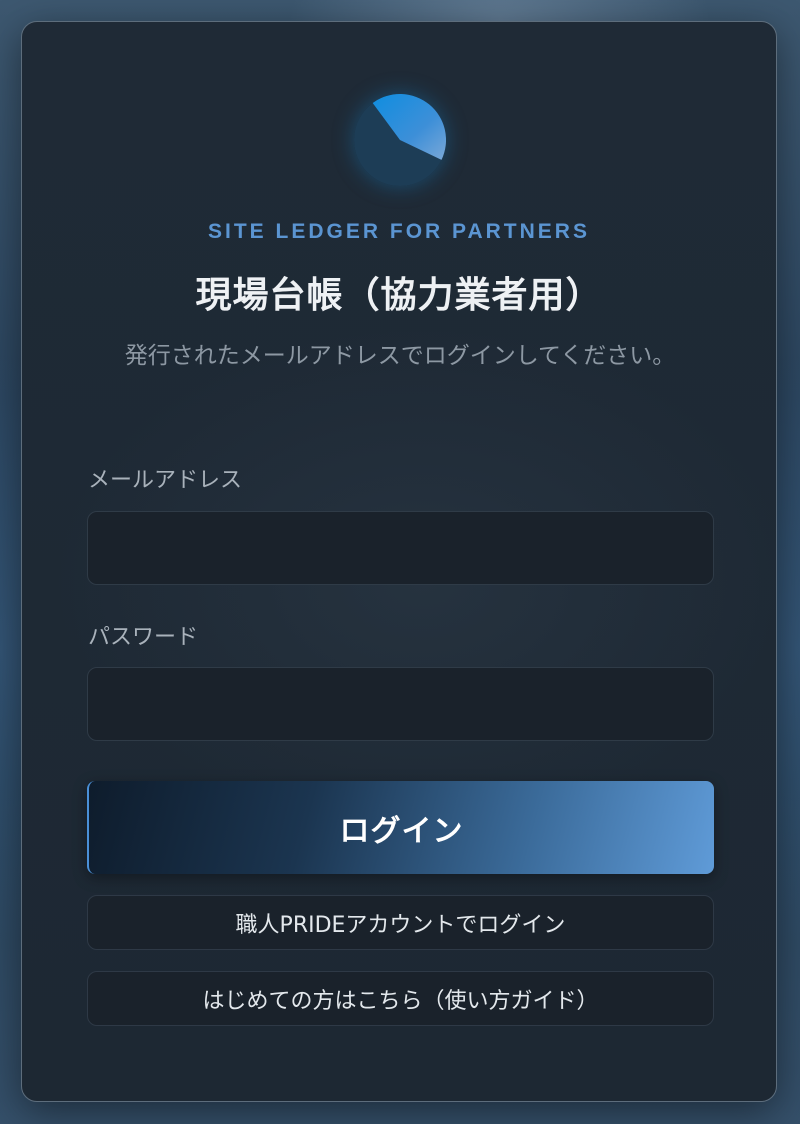 This screenshot has height=1124, width=800. I want to click on page-subtitle: 発行されたメールアドレスでログインしてください。, so click(400, 356).